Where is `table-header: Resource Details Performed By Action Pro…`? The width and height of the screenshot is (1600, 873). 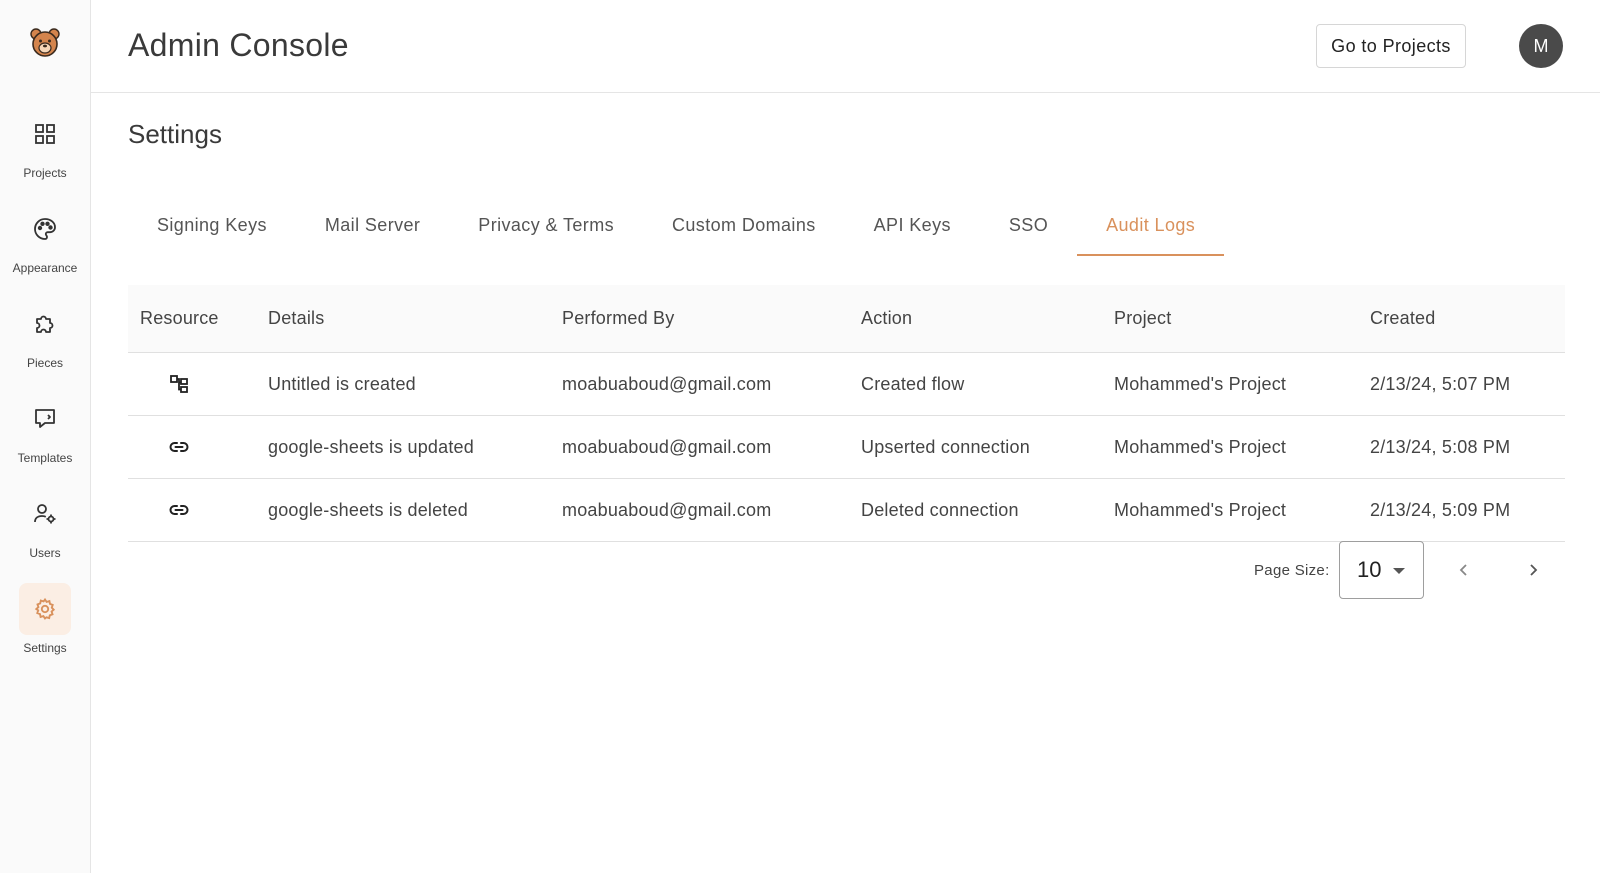
table-header: Resource Details Performed By Action Pro… is located at coordinates (846, 319).